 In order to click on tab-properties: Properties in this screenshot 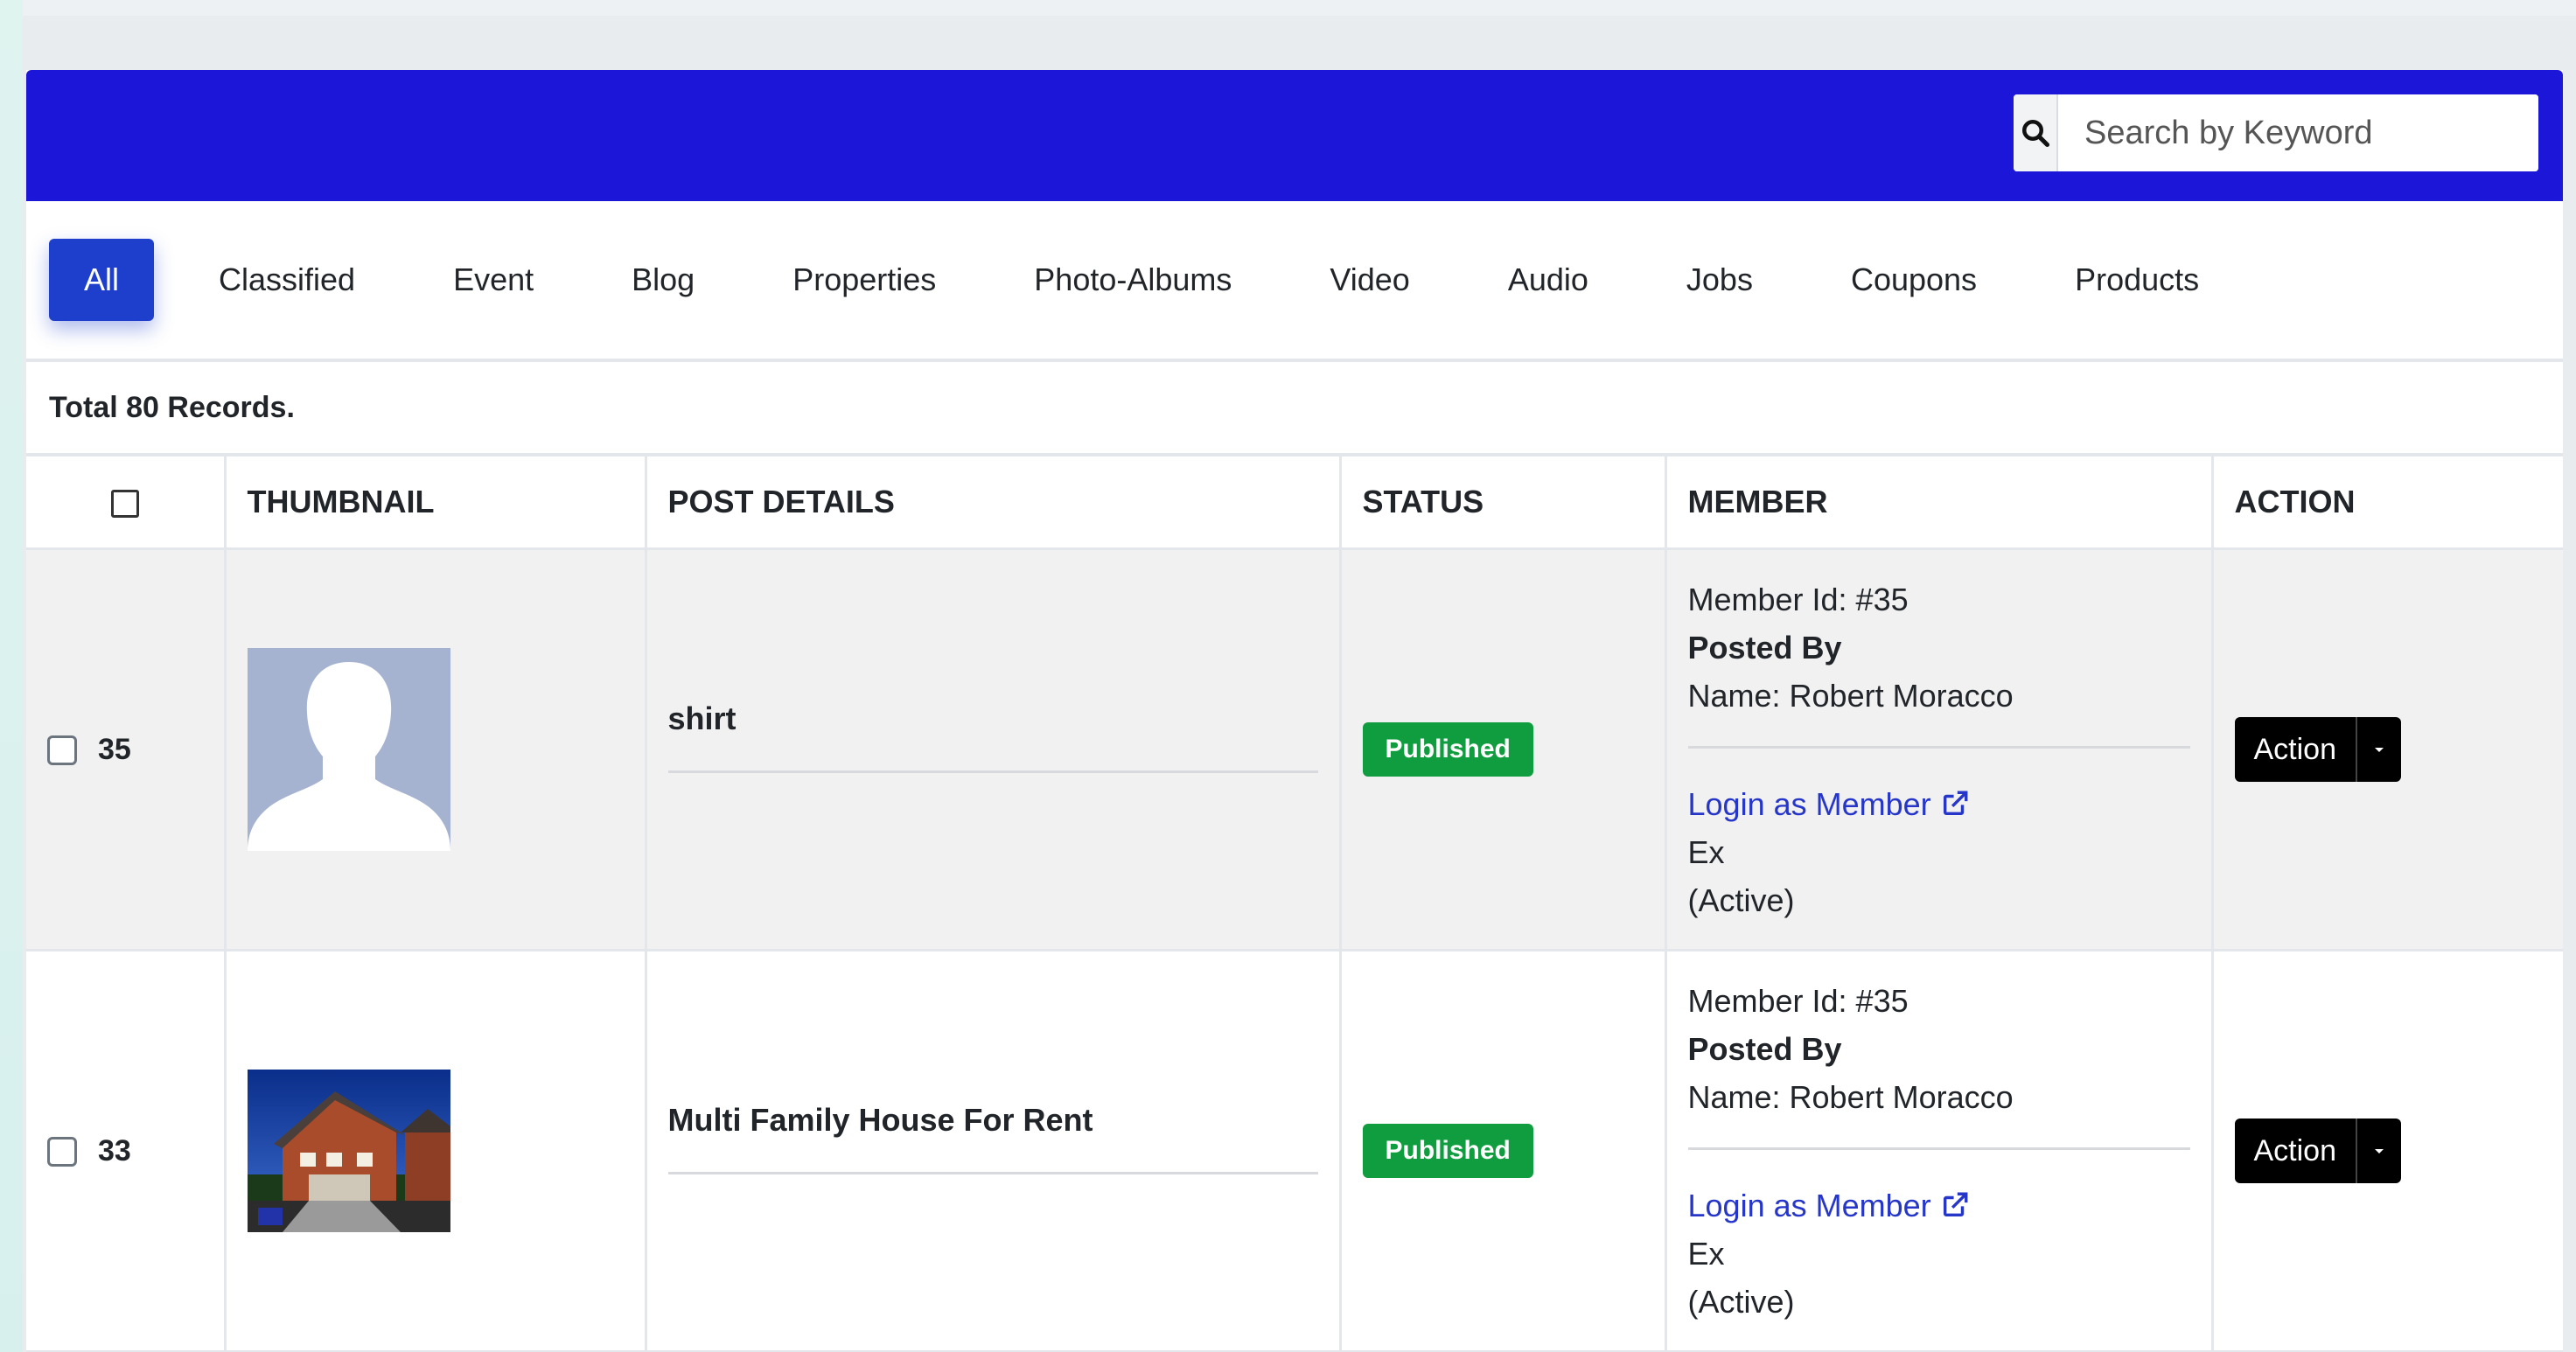, I will do `click(864, 280)`.